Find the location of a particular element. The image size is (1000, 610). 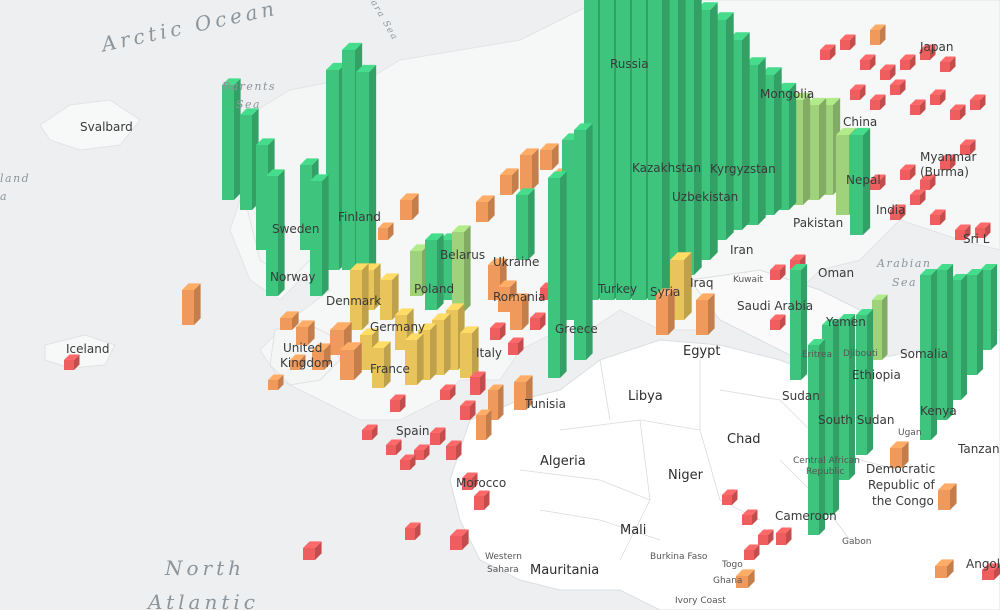

label-sweden: Sweden is located at coordinates (296, 229).